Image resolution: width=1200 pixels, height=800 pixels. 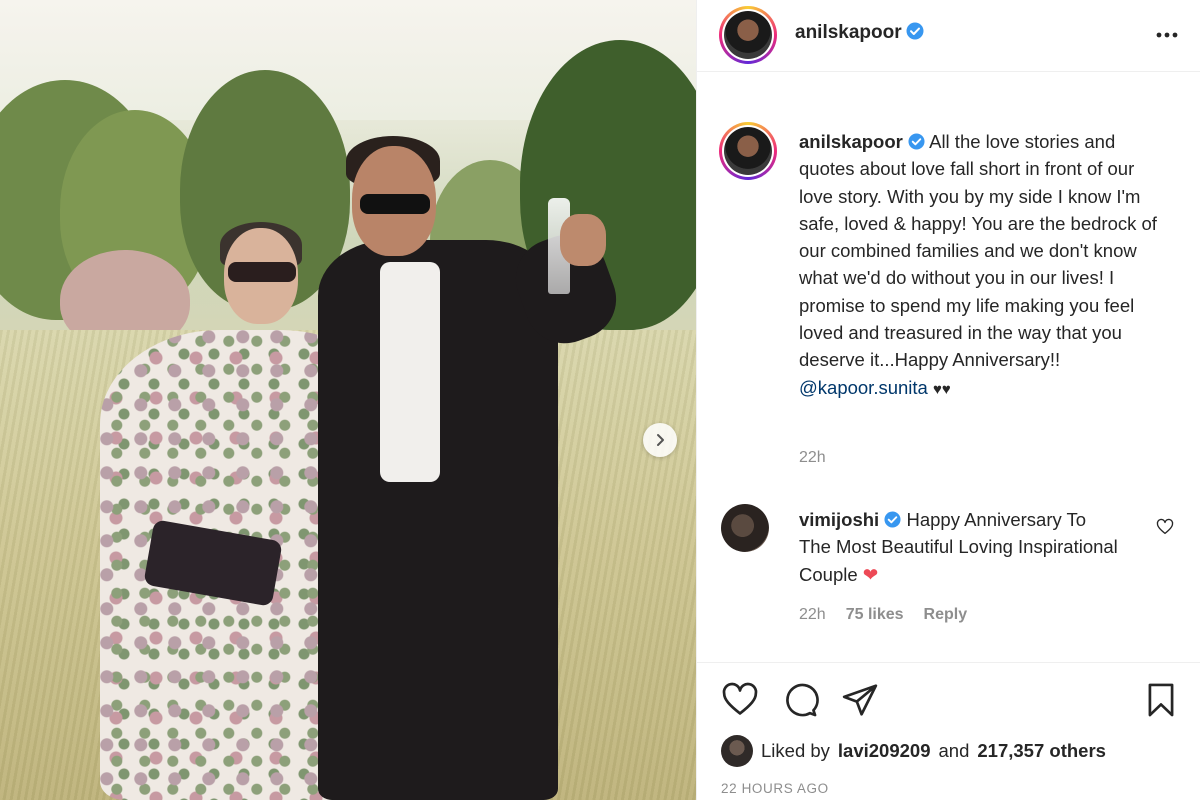 What do you see at coordinates (870, 574) in the screenshot?
I see `red-heart-emoji: ❤` at bounding box center [870, 574].